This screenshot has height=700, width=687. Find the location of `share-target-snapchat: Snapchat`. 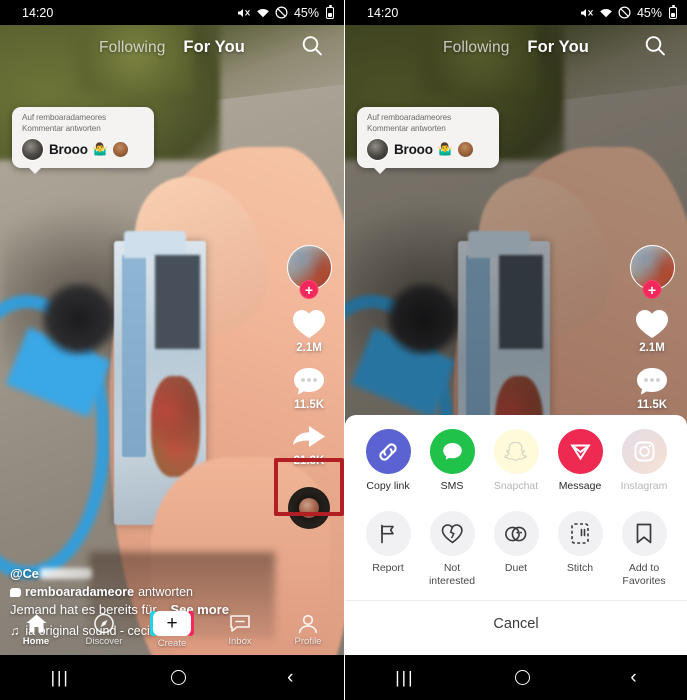

share-target-snapchat: Snapchat is located at coordinates (516, 461).